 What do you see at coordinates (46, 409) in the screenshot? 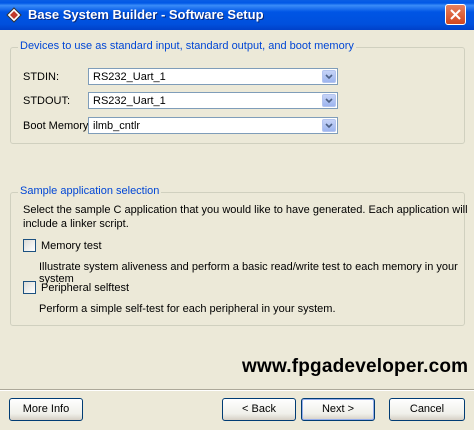
I see `more-info-button: More Info` at bounding box center [46, 409].